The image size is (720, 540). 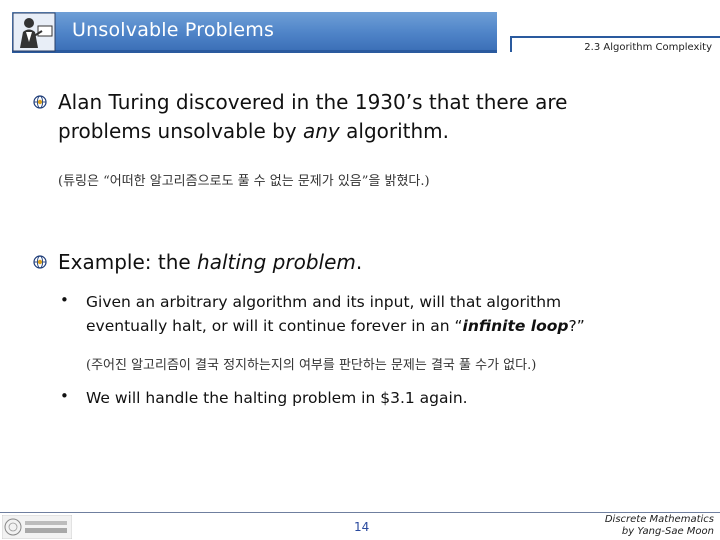 I want to click on footer-rule, so click(x=360, y=512).